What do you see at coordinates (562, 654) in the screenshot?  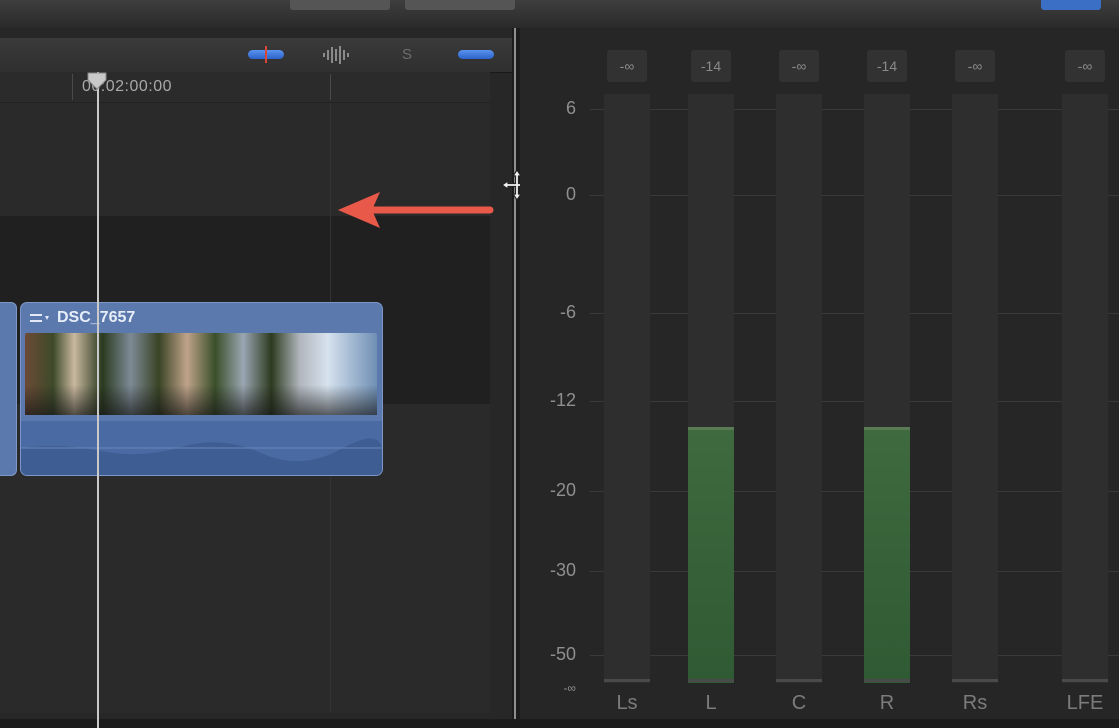 I see `meter-scale-label: -50` at bounding box center [562, 654].